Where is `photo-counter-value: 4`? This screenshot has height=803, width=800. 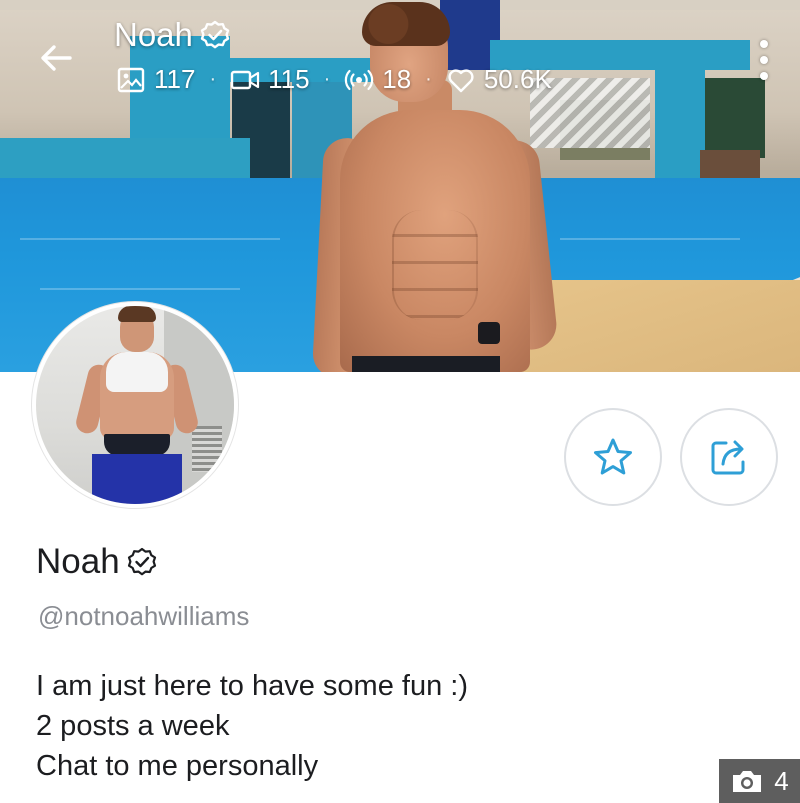
photo-counter-value: 4 is located at coordinates (781, 780).